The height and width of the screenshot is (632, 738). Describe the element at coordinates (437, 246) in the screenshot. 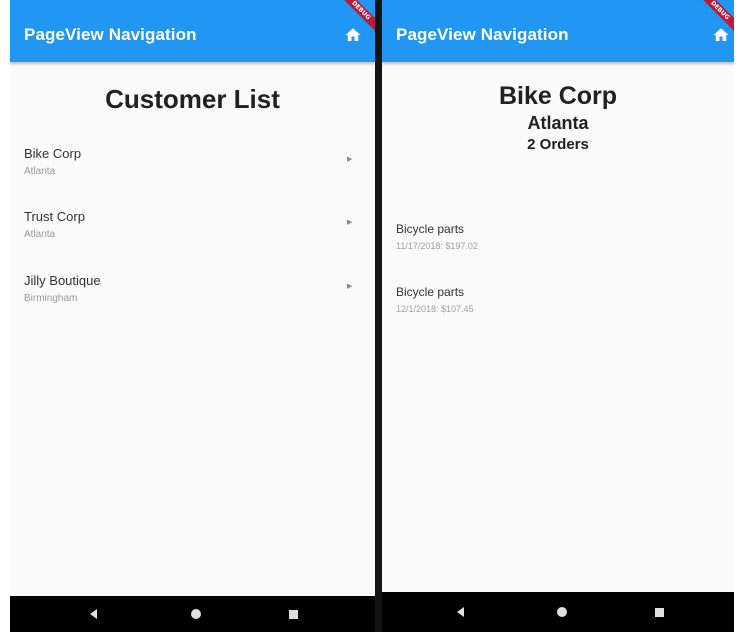

I see `order-detail: 11/17/2018: $197.02` at that location.